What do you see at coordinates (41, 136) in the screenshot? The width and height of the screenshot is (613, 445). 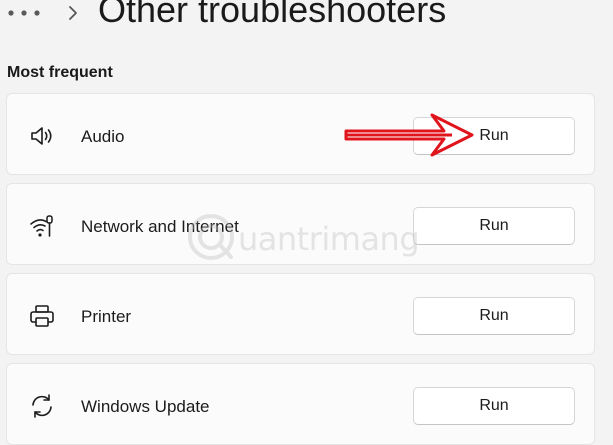 I see `speaker-icon` at bounding box center [41, 136].